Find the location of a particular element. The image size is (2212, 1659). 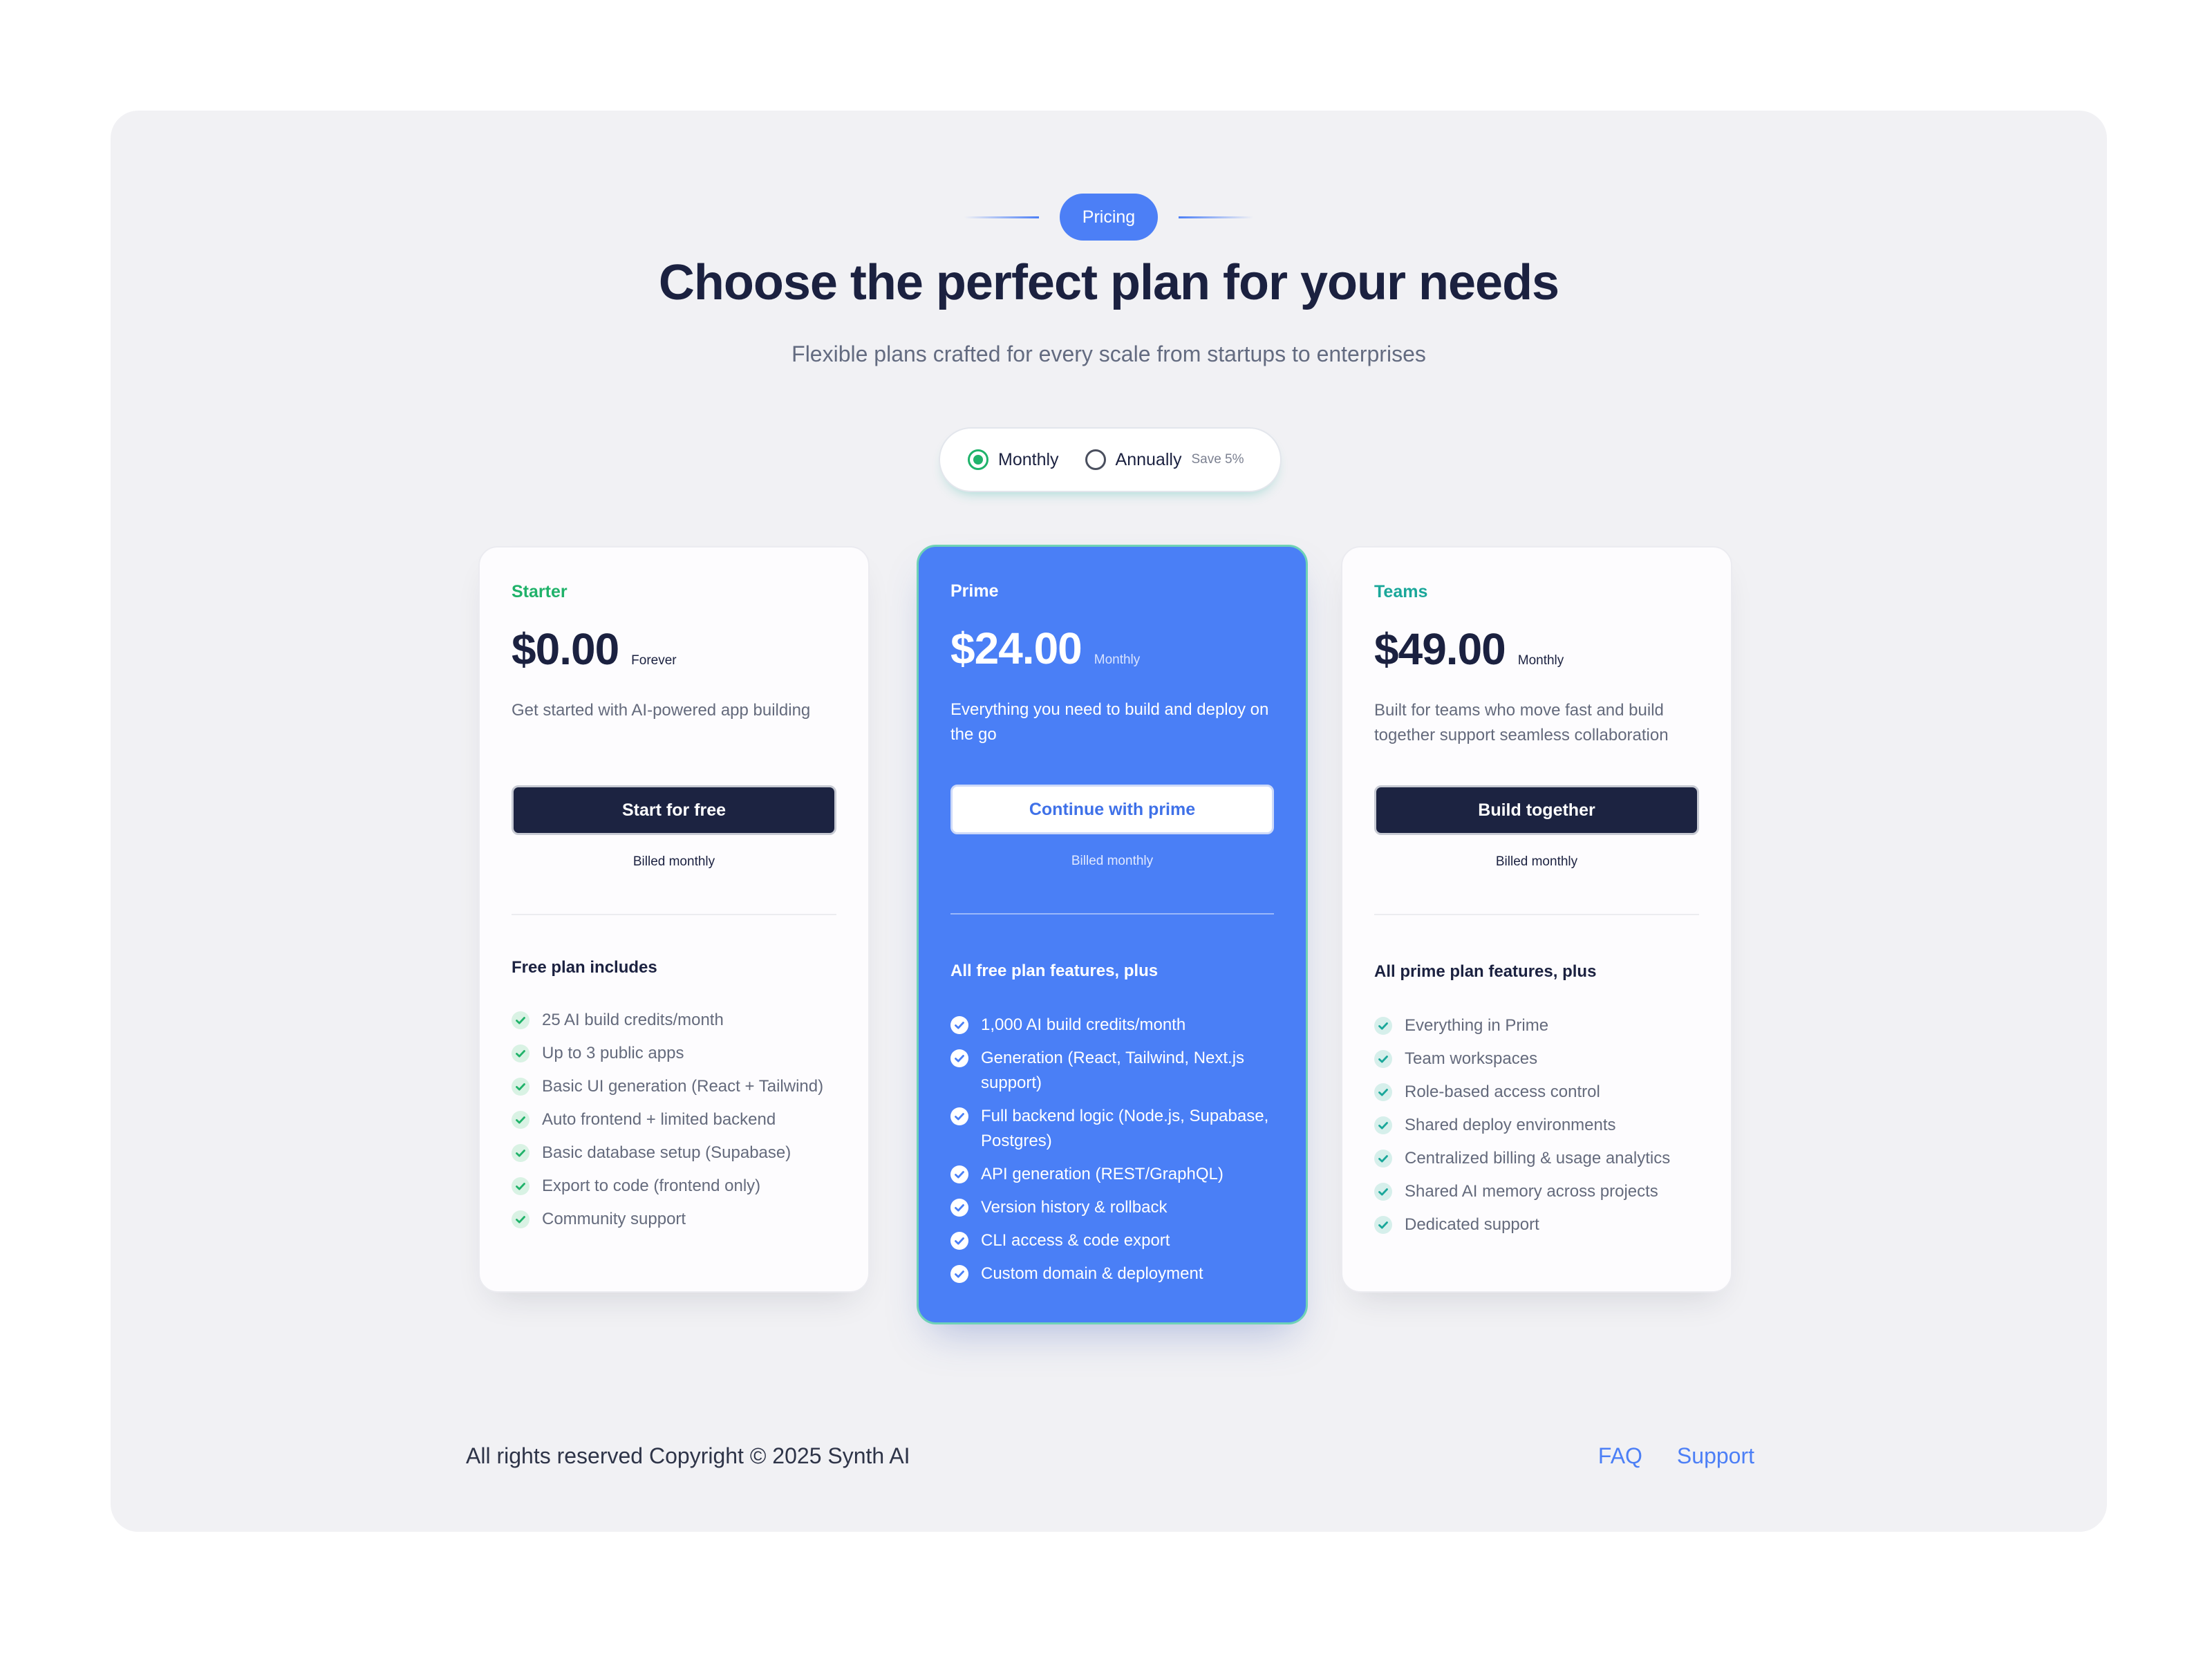

feature-text: CLI access & code export is located at coordinates (1075, 1241).